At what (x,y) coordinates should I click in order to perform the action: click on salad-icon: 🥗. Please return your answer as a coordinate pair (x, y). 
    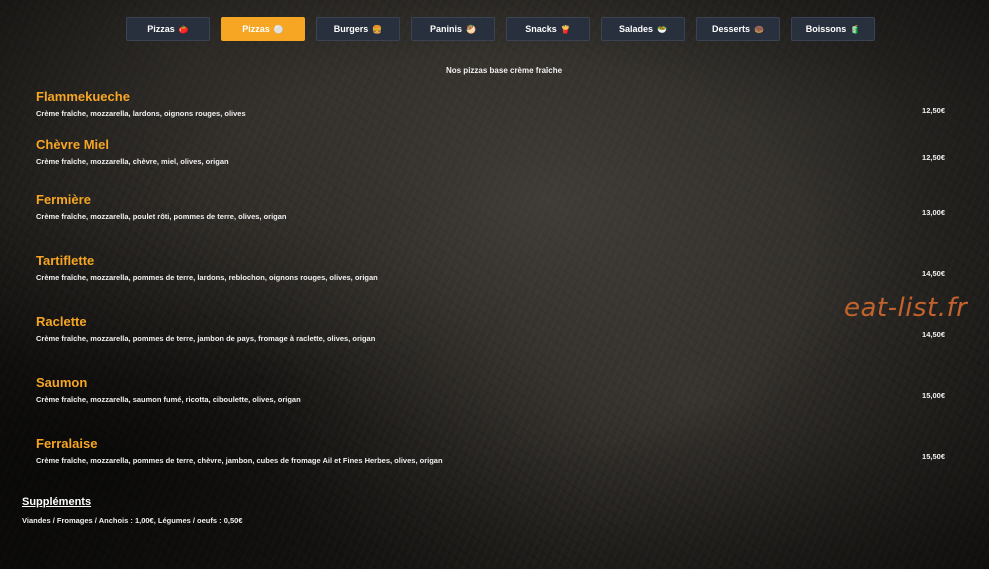
    Looking at the image, I should click on (662, 29).